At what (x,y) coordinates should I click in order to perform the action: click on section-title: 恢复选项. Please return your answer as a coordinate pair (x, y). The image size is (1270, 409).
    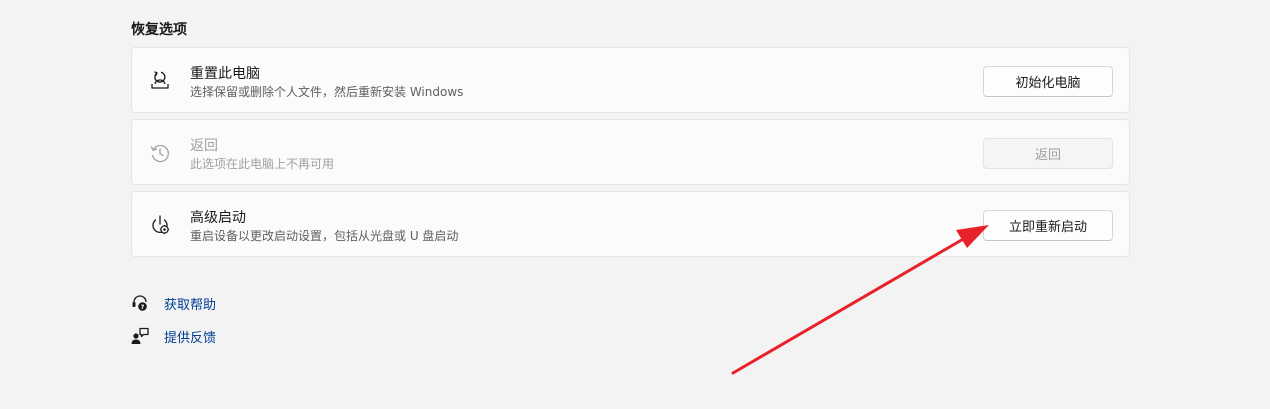
    Looking at the image, I should click on (159, 30).